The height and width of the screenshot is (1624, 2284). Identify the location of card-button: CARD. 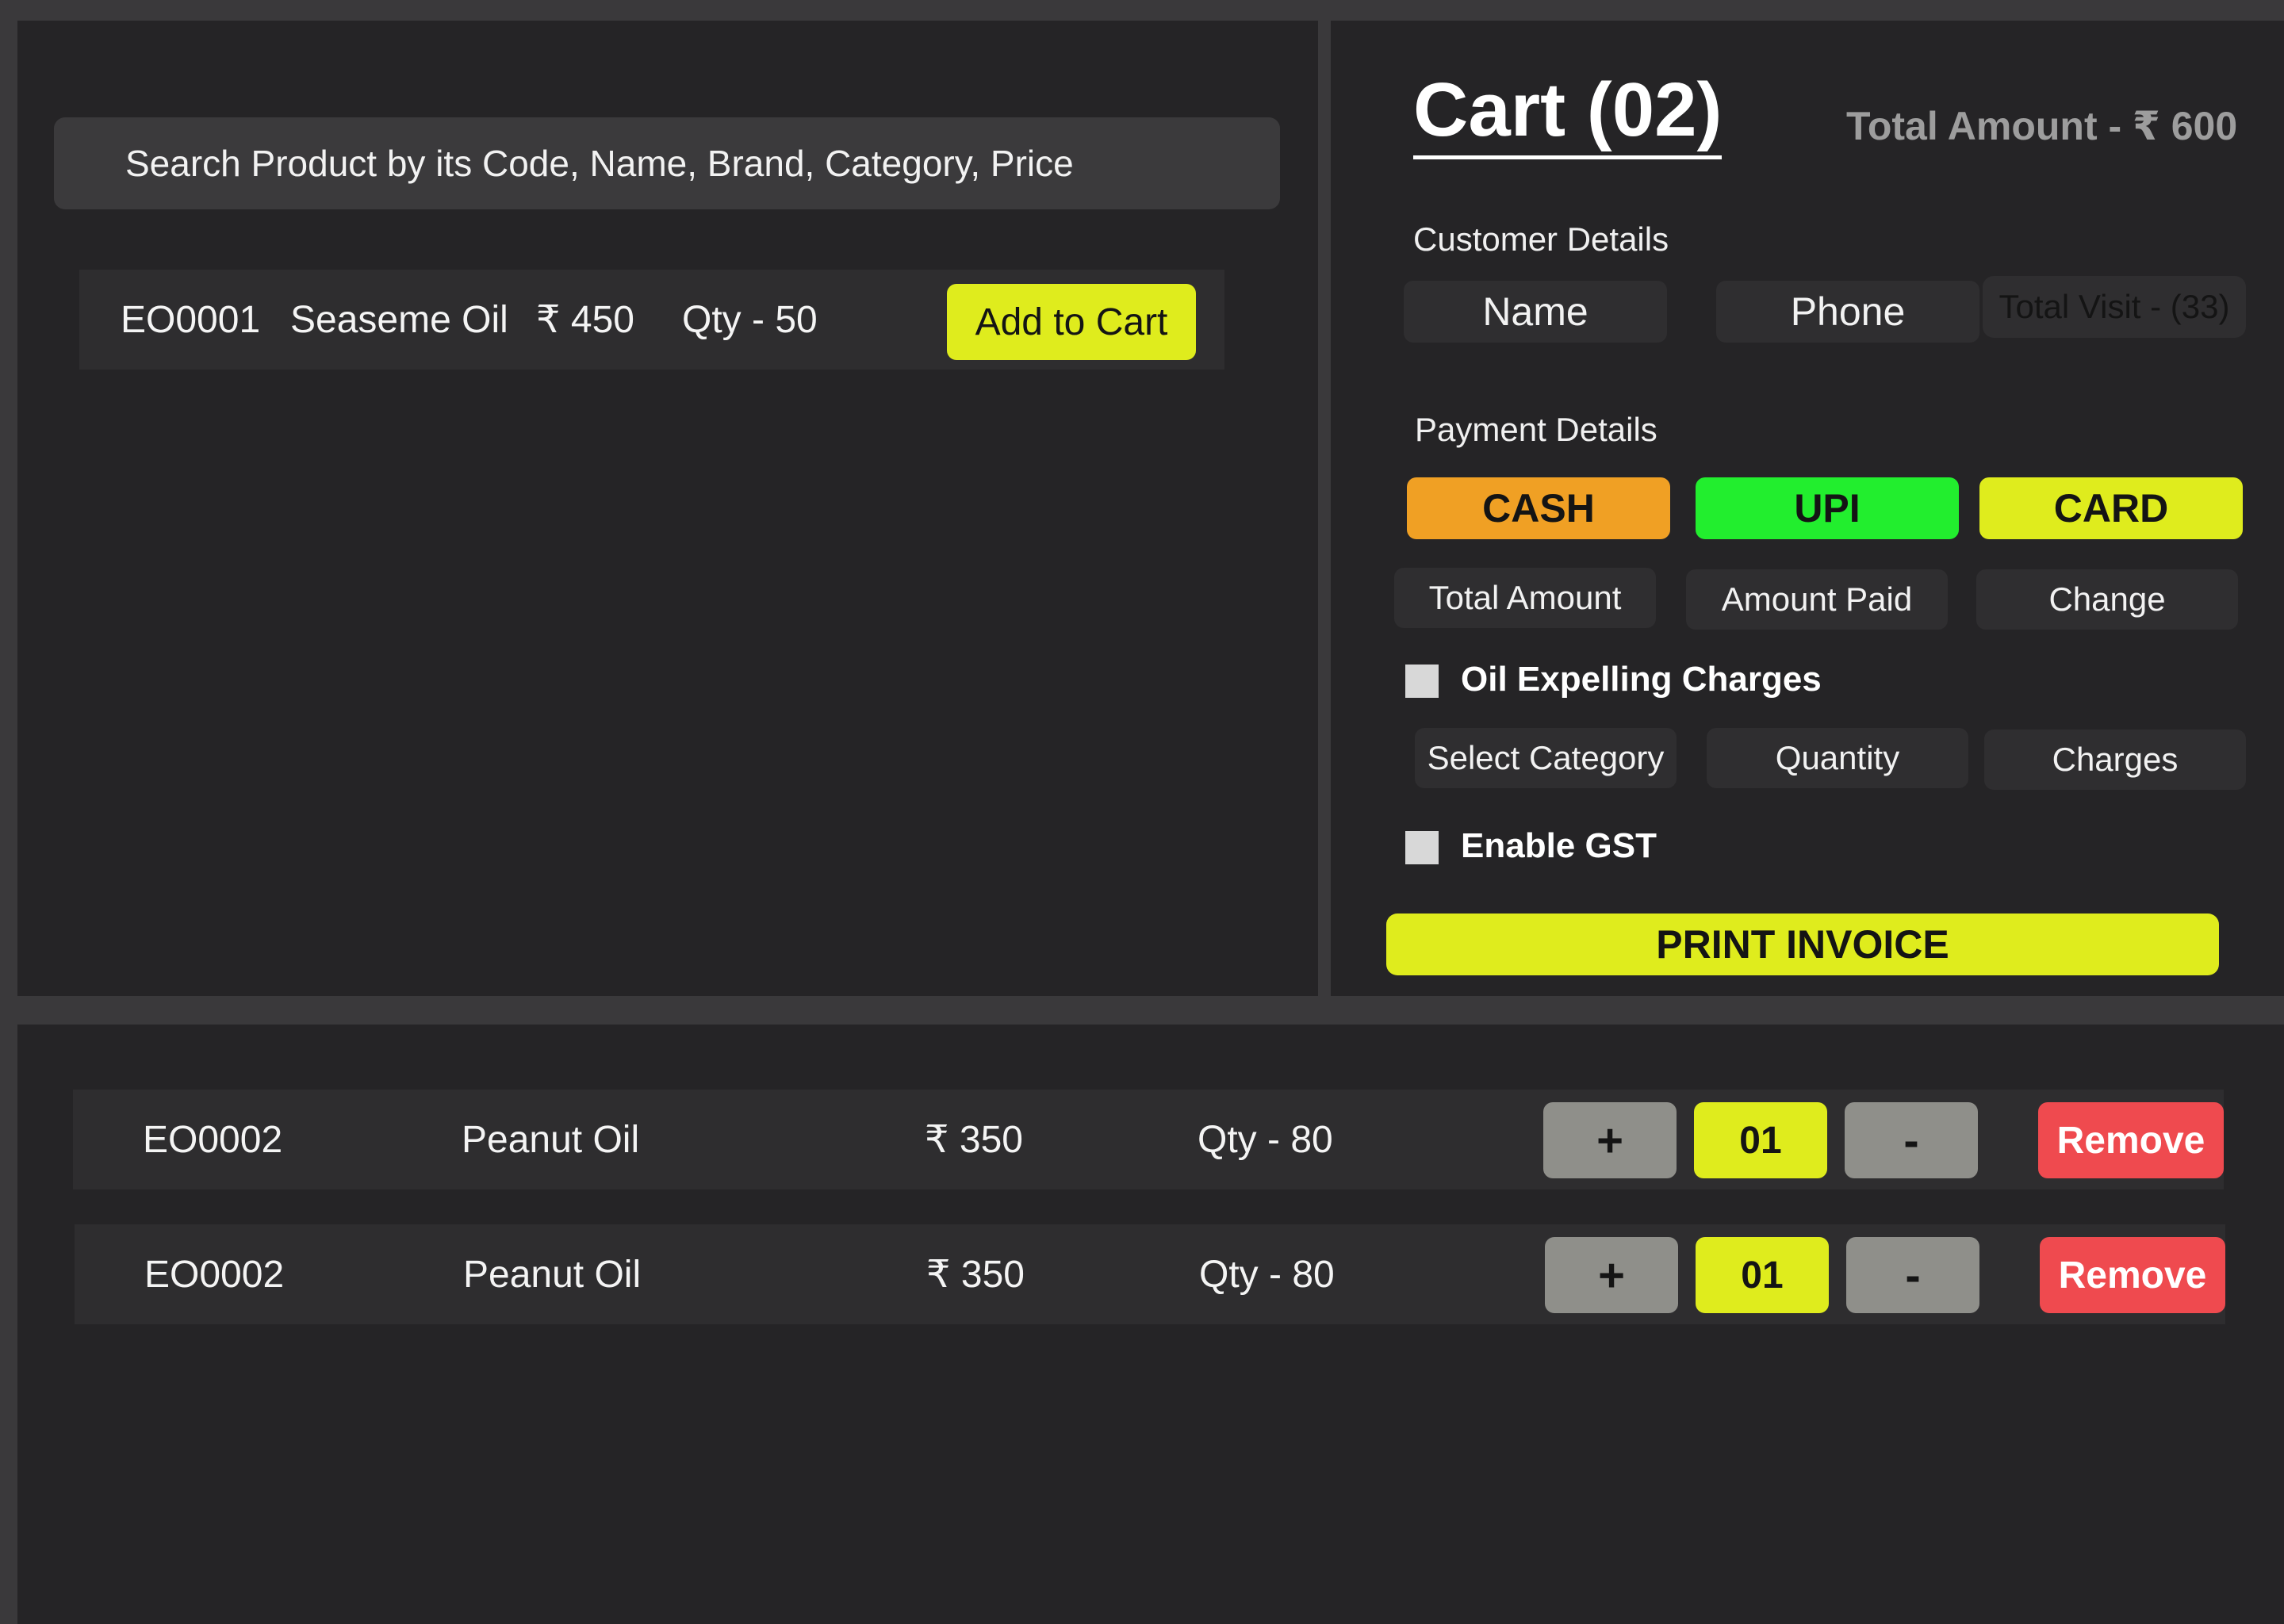
(2111, 508).